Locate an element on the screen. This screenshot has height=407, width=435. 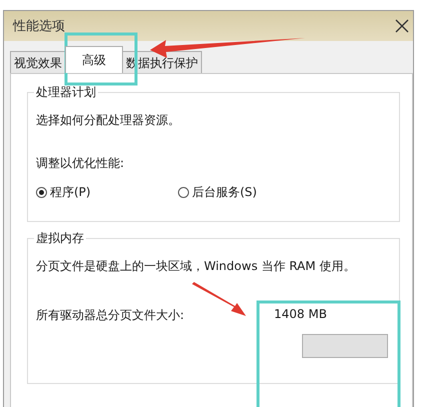
size-value: 1408 MB is located at coordinates (300, 315).